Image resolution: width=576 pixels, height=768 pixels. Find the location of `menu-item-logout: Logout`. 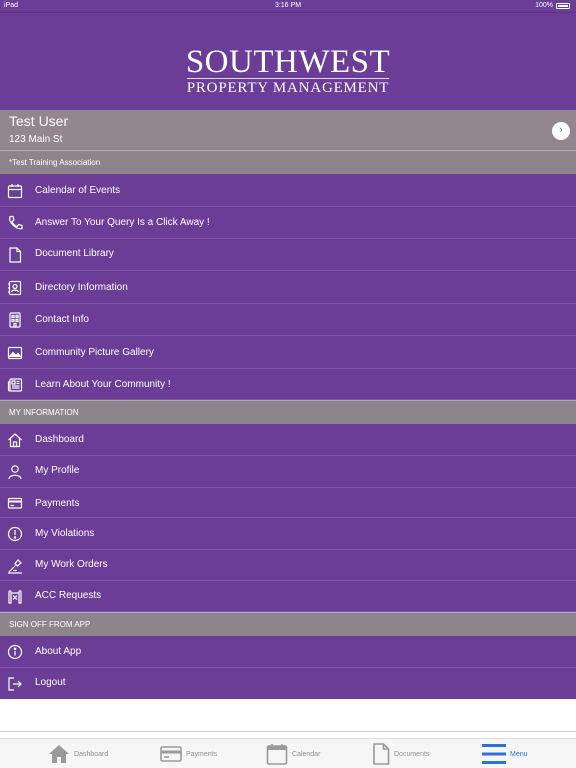

menu-item-logout: Logout is located at coordinates (288, 683).